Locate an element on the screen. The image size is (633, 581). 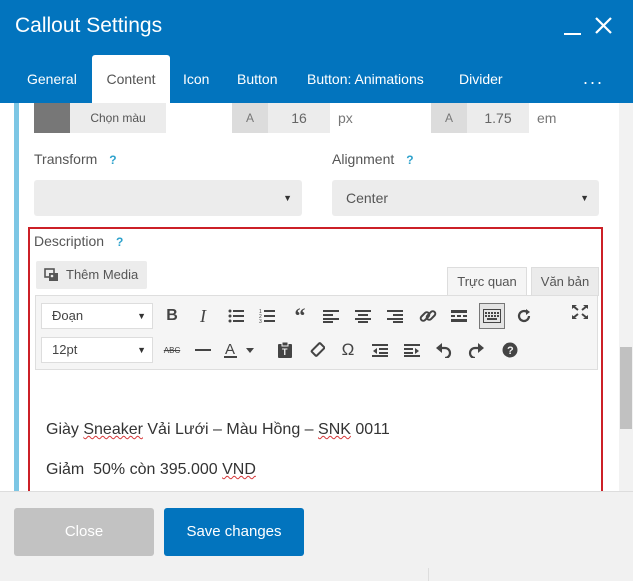
tab-button: Button is located at coordinates (257, 79).